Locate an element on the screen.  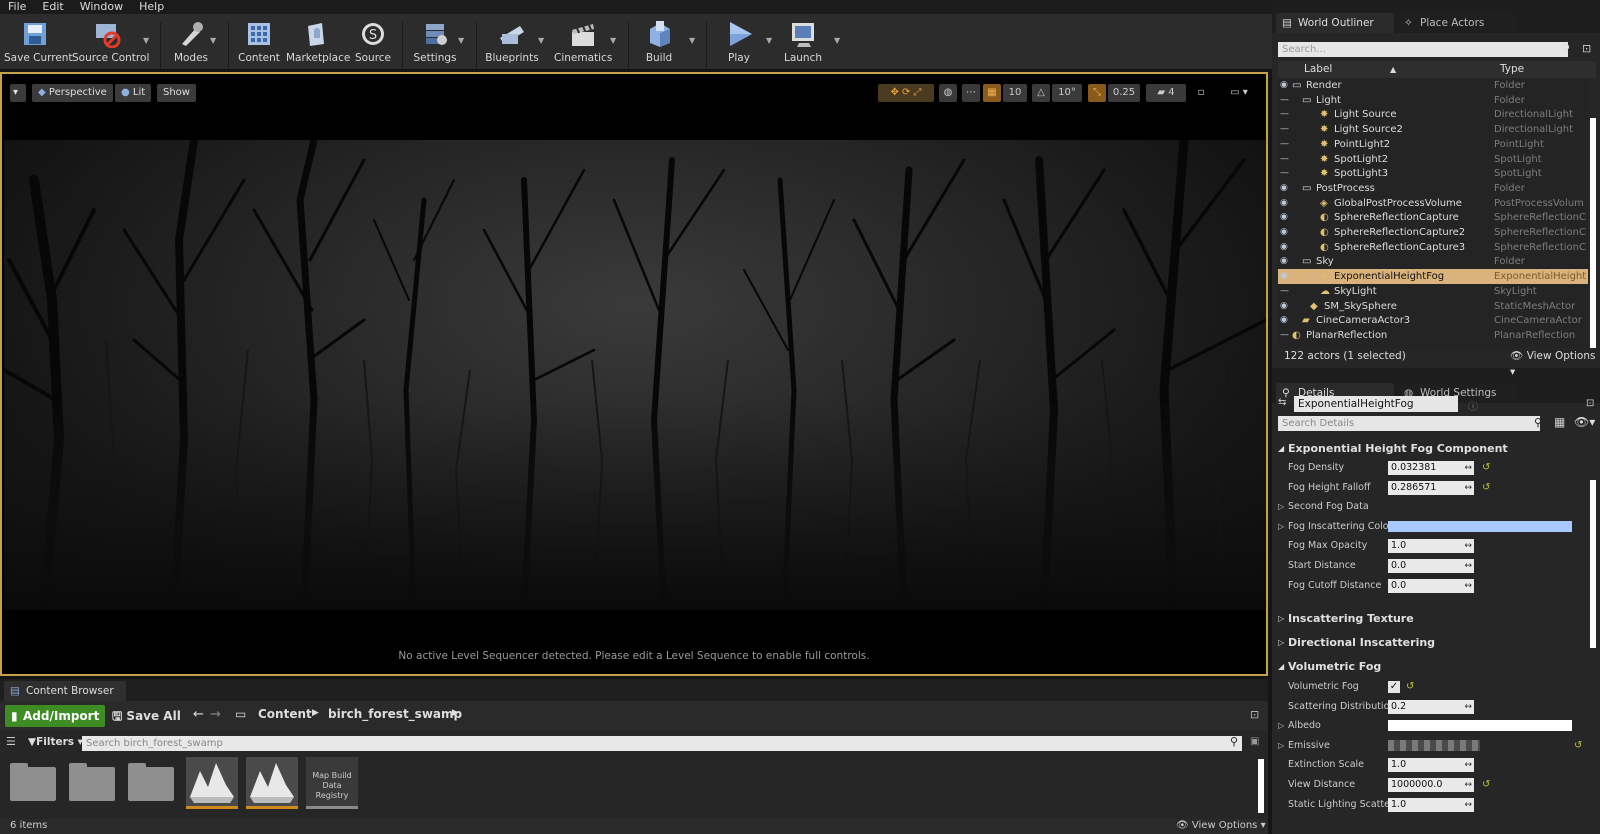
build-button: Build is located at coordinates (659, 43).